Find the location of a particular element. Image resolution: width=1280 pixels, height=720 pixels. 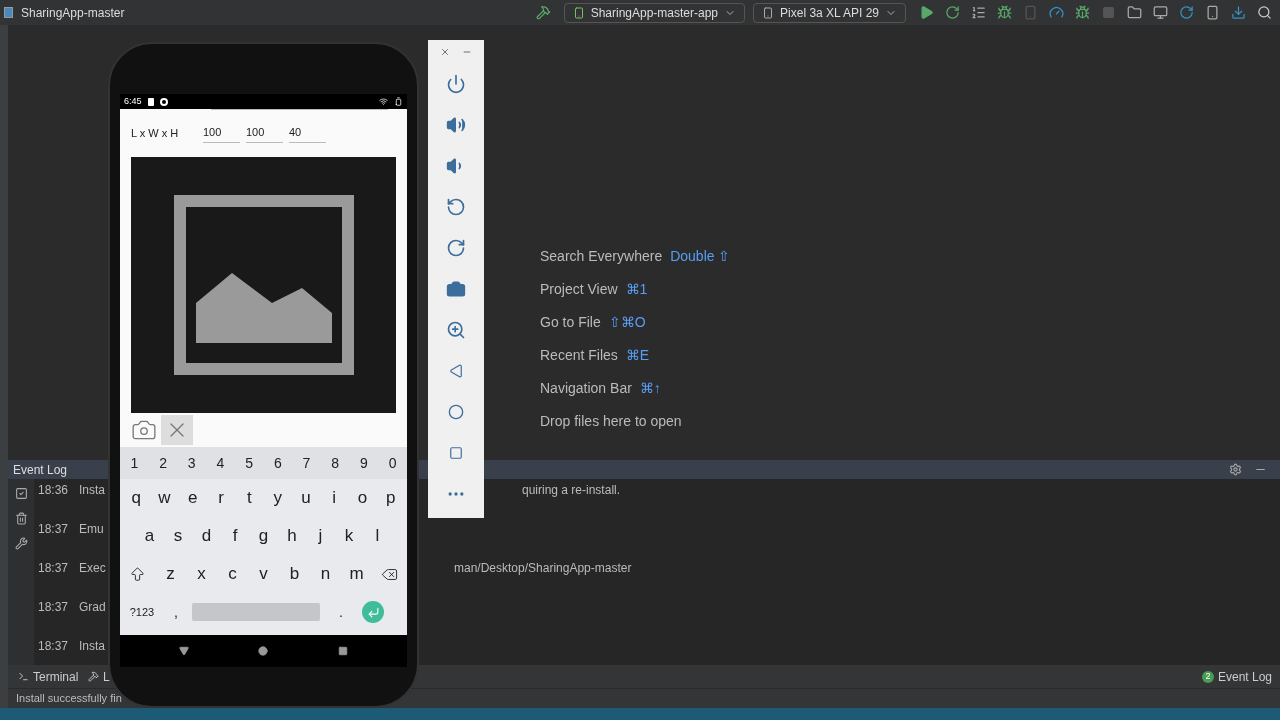

event-log-button: 2 Event Log is located at coordinates (1236, 676).